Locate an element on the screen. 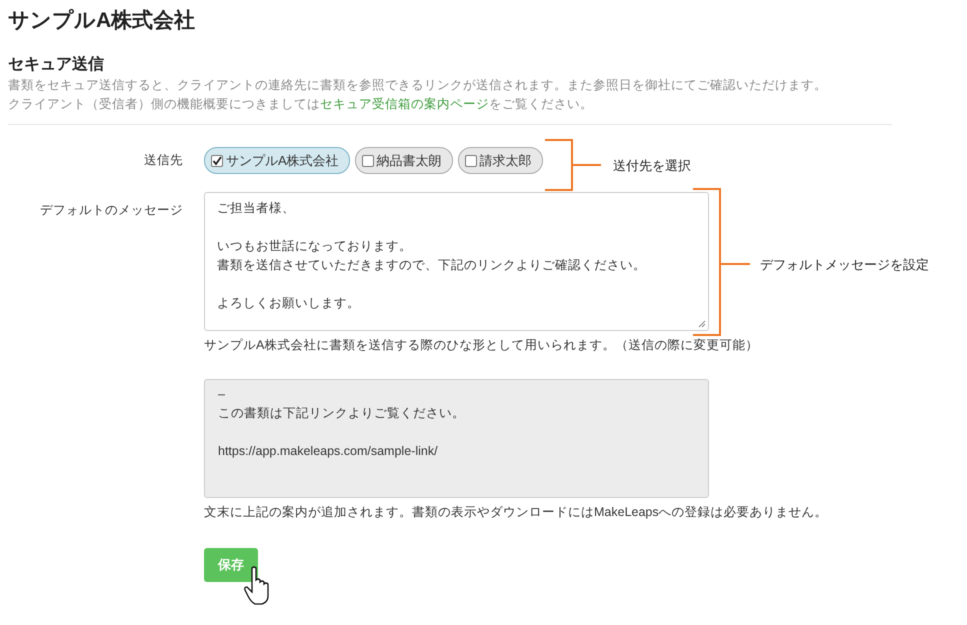 The width and height of the screenshot is (967, 625). recipient-toggle: 納品書太朗 is located at coordinates (403, 160).